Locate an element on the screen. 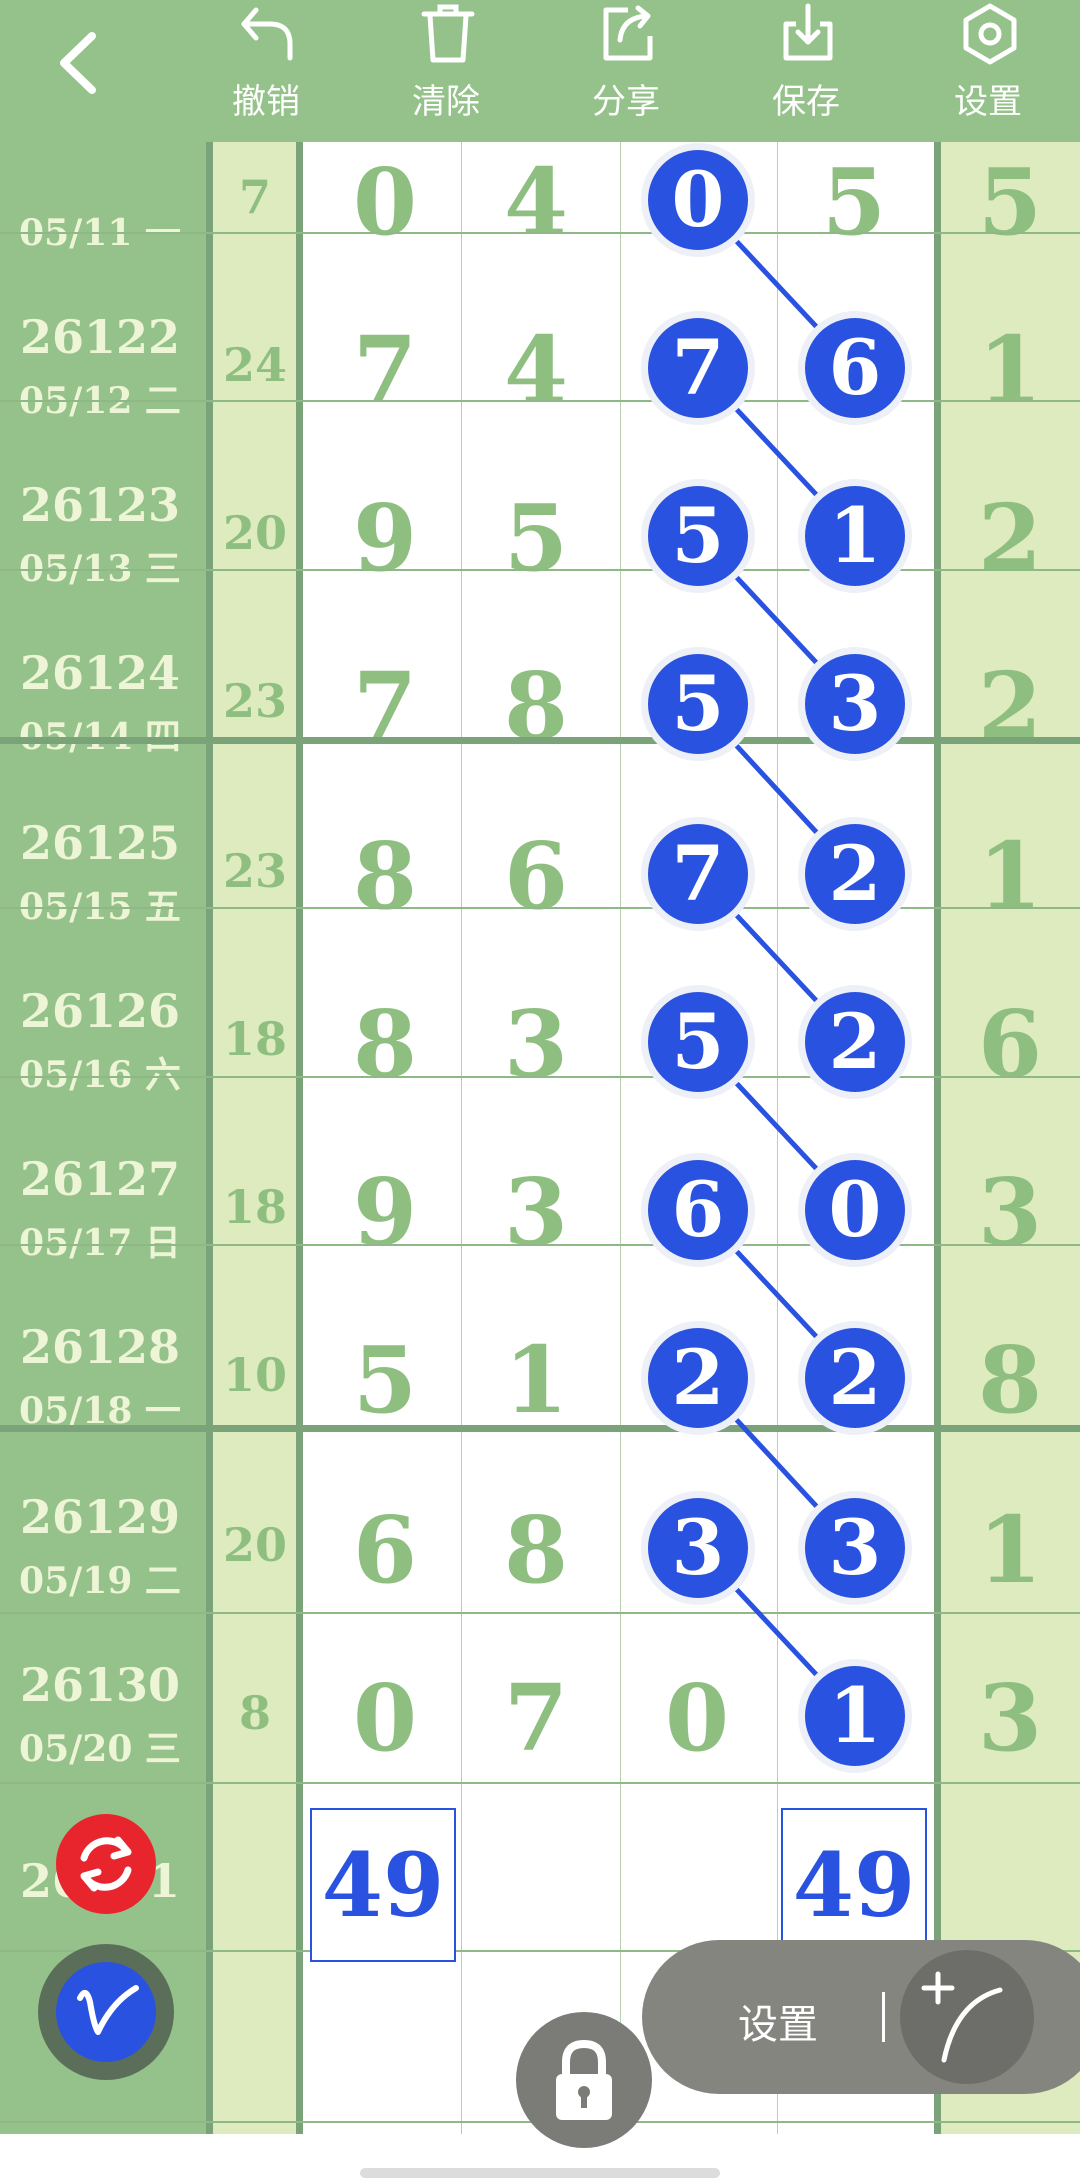  home-indicator is located at coordinates (540, 2173).